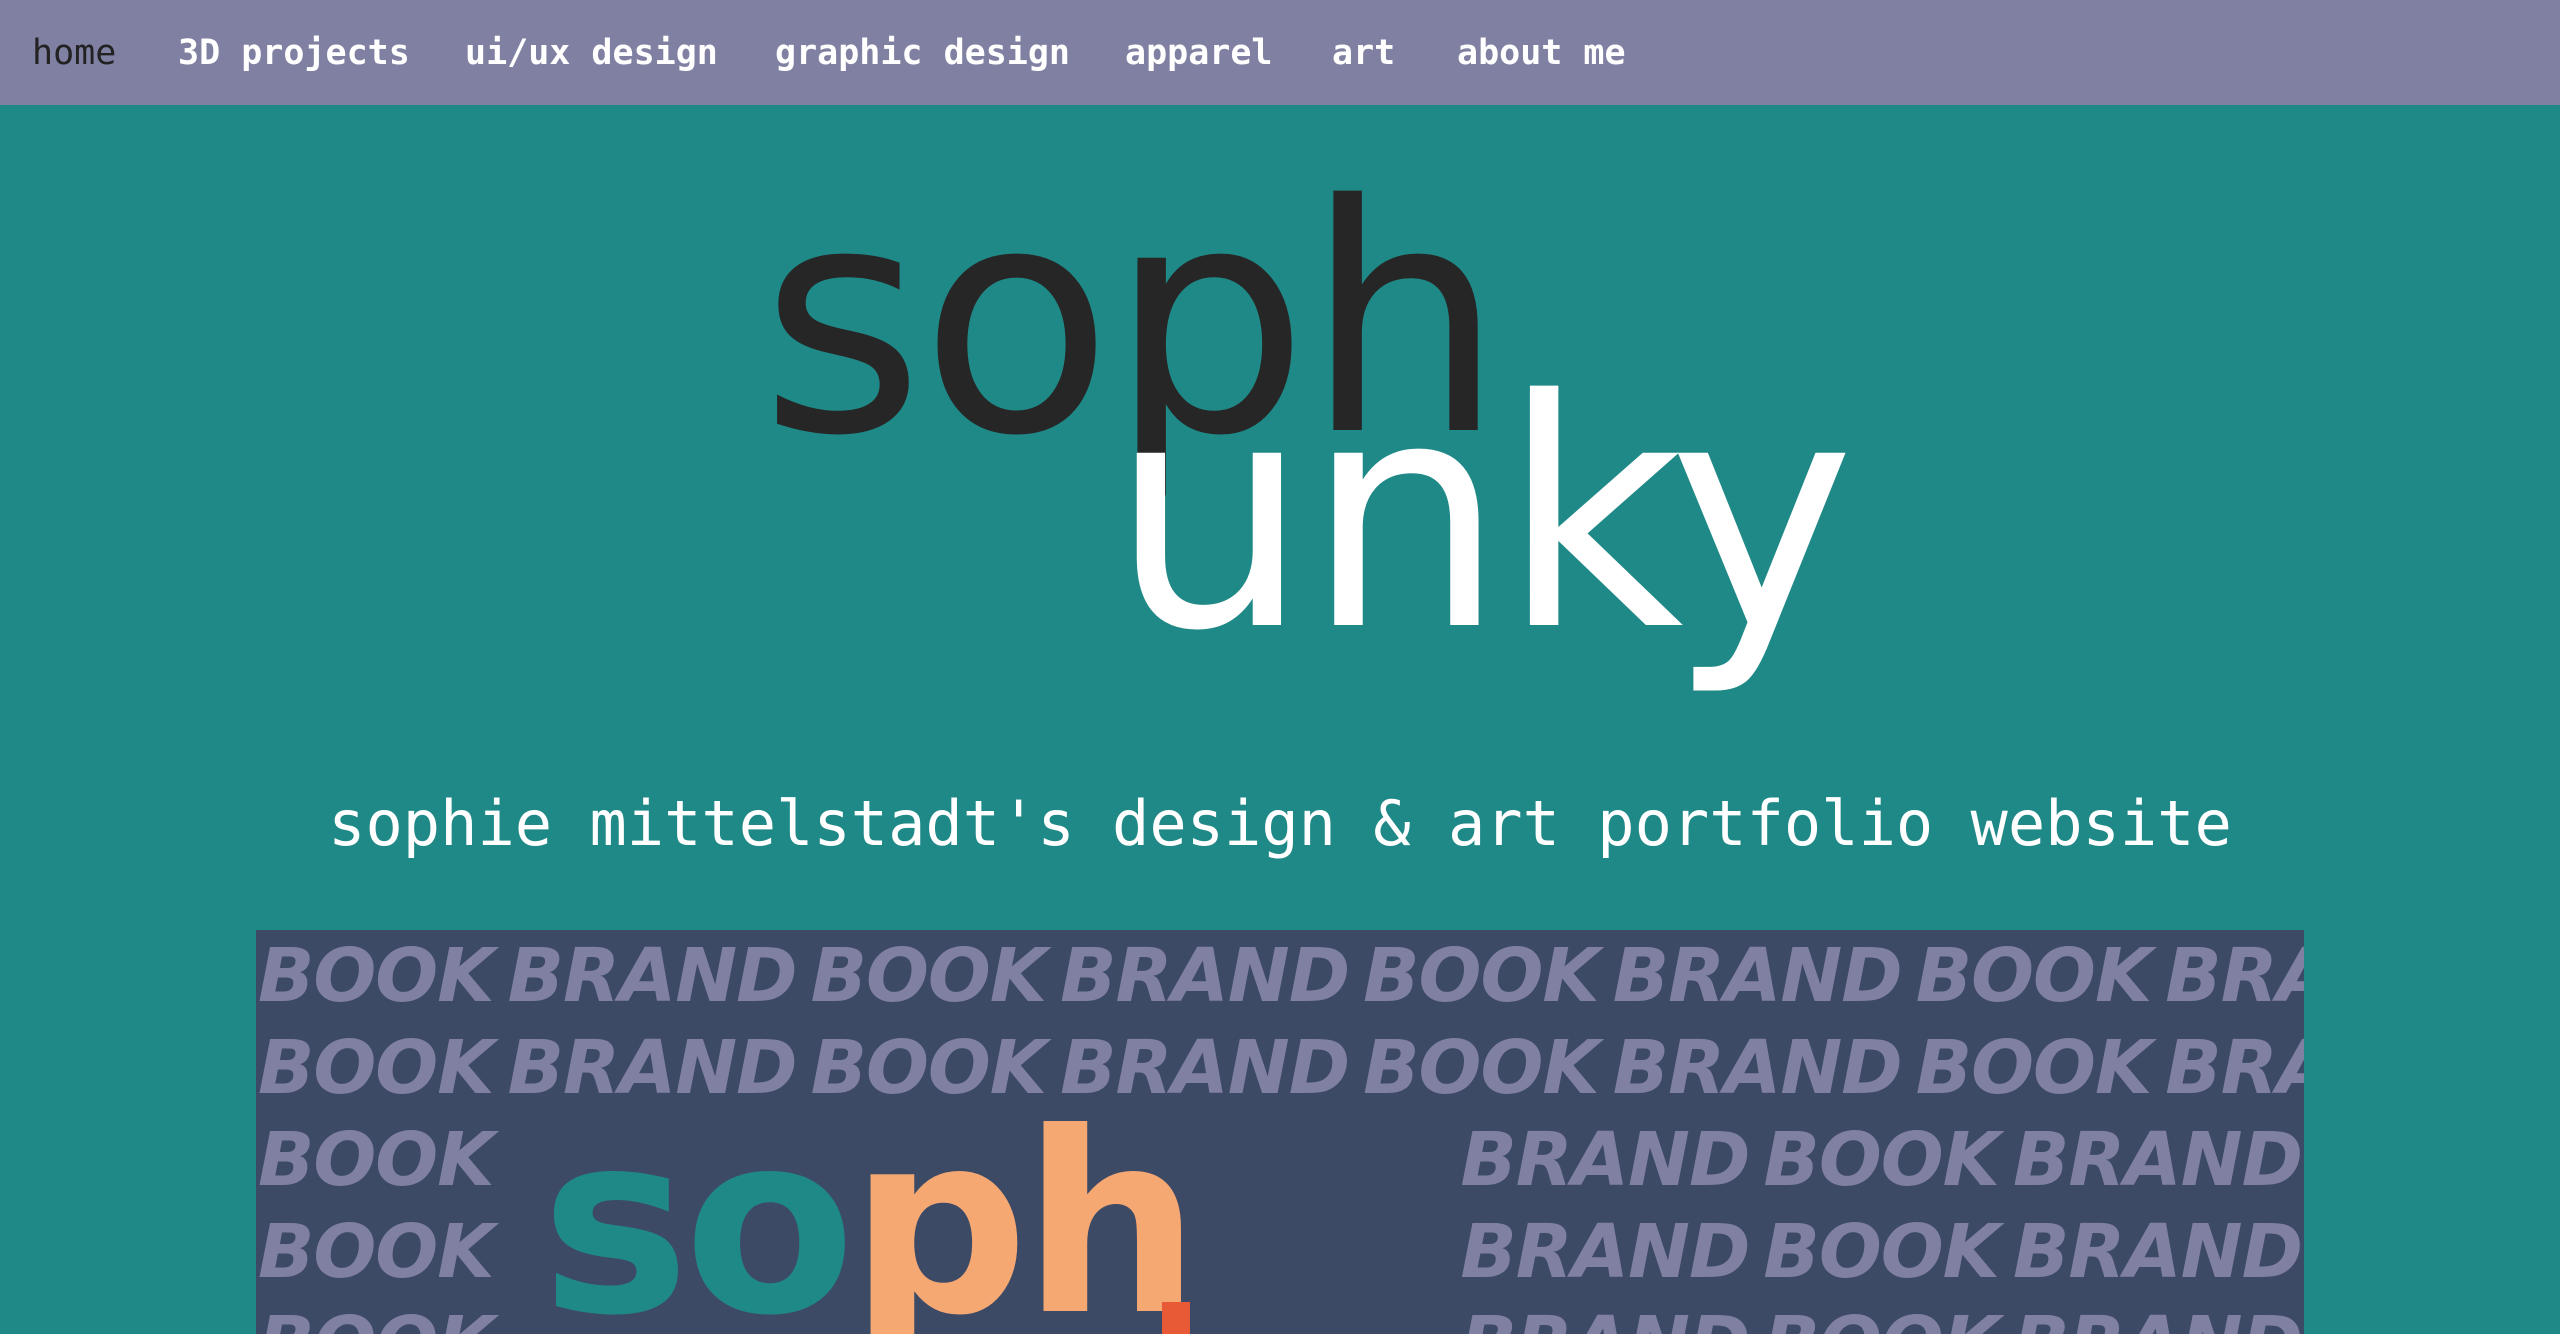 Image resolution: width=2560 pixels, height=1334 pixels. Describe the element at coordinates (1363, 53) in the screenshot. I see `nav-art: art` at that location.